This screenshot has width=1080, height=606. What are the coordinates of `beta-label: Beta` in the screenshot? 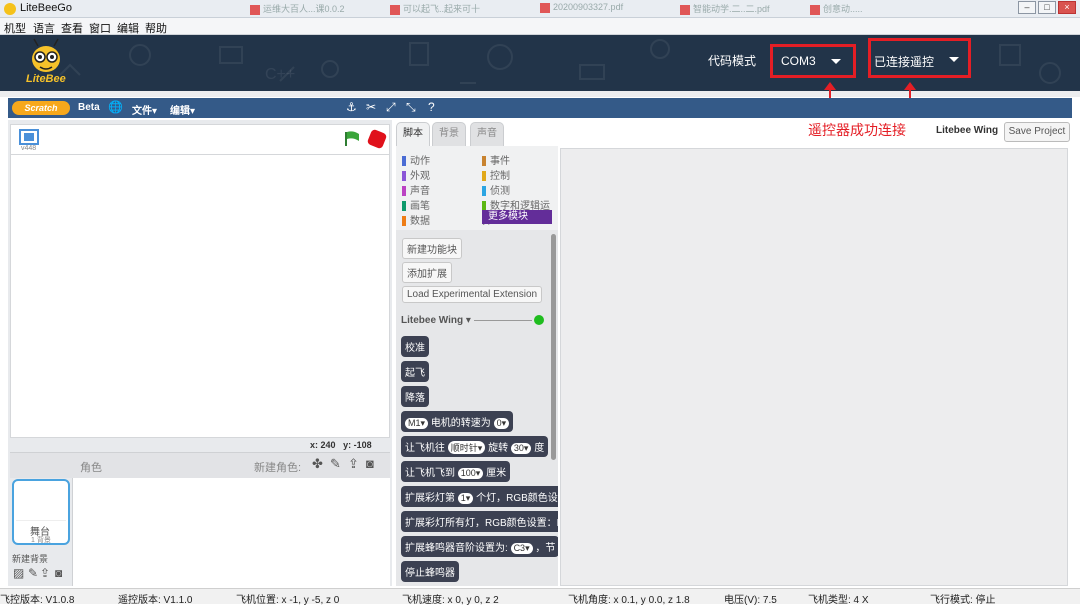 It's located at (89, 107).